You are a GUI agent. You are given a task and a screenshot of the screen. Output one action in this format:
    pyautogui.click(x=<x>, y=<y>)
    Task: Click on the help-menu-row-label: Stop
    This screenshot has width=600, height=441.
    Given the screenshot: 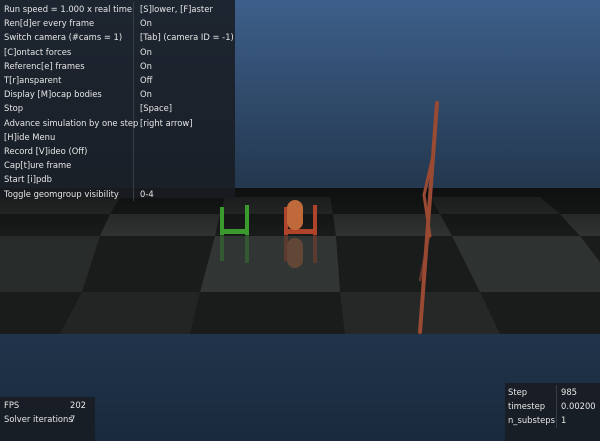 What is the action you would take?
    pyautogui.click(x=67, y=108)
    